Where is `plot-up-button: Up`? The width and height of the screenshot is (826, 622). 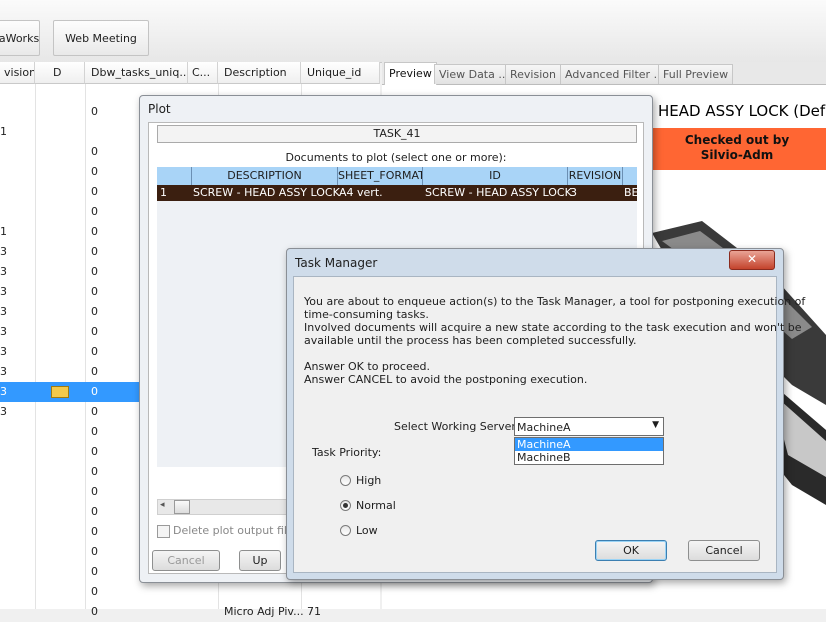
plot-up-button: Up is located at coordinates (260, 560).